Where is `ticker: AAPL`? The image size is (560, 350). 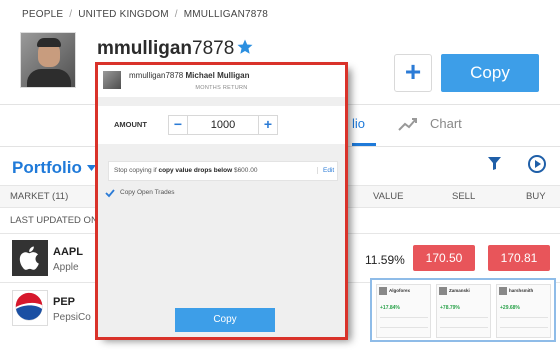
ticker: AAPL is located at coordinates (68, 252).